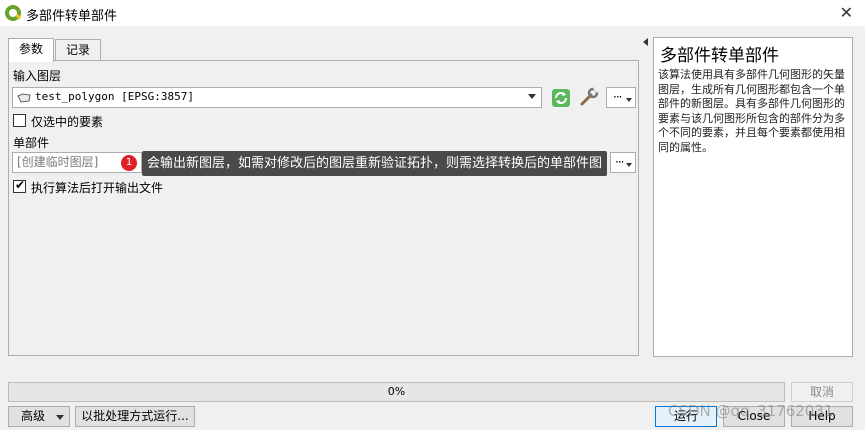  Describe the element at coordinates (19, 120) in the screenshot. I see `selected-only-checkbox` at that location.